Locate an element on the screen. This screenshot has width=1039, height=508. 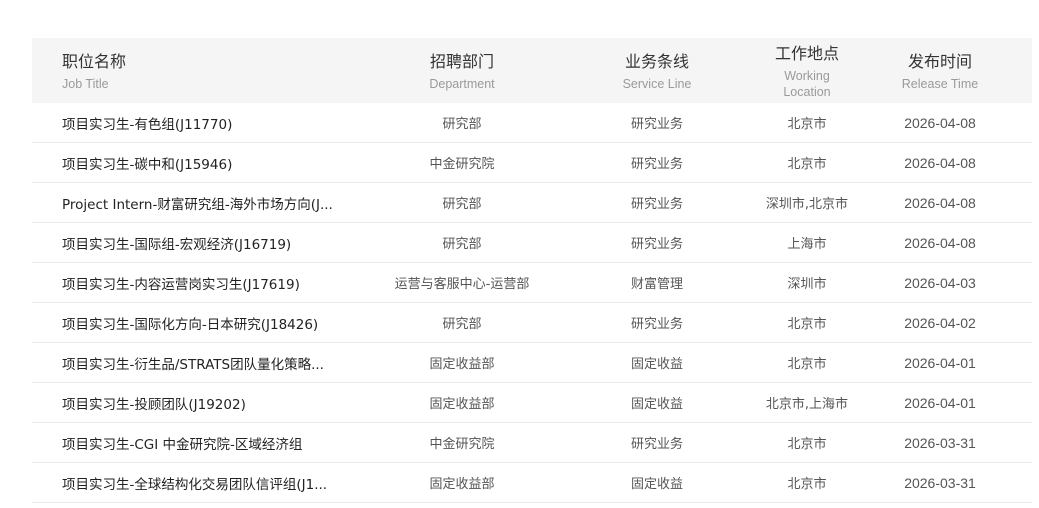
job-title-link: 项目实习生-内容运营岗实习生(J17619) is located at coordinates (201, 283).